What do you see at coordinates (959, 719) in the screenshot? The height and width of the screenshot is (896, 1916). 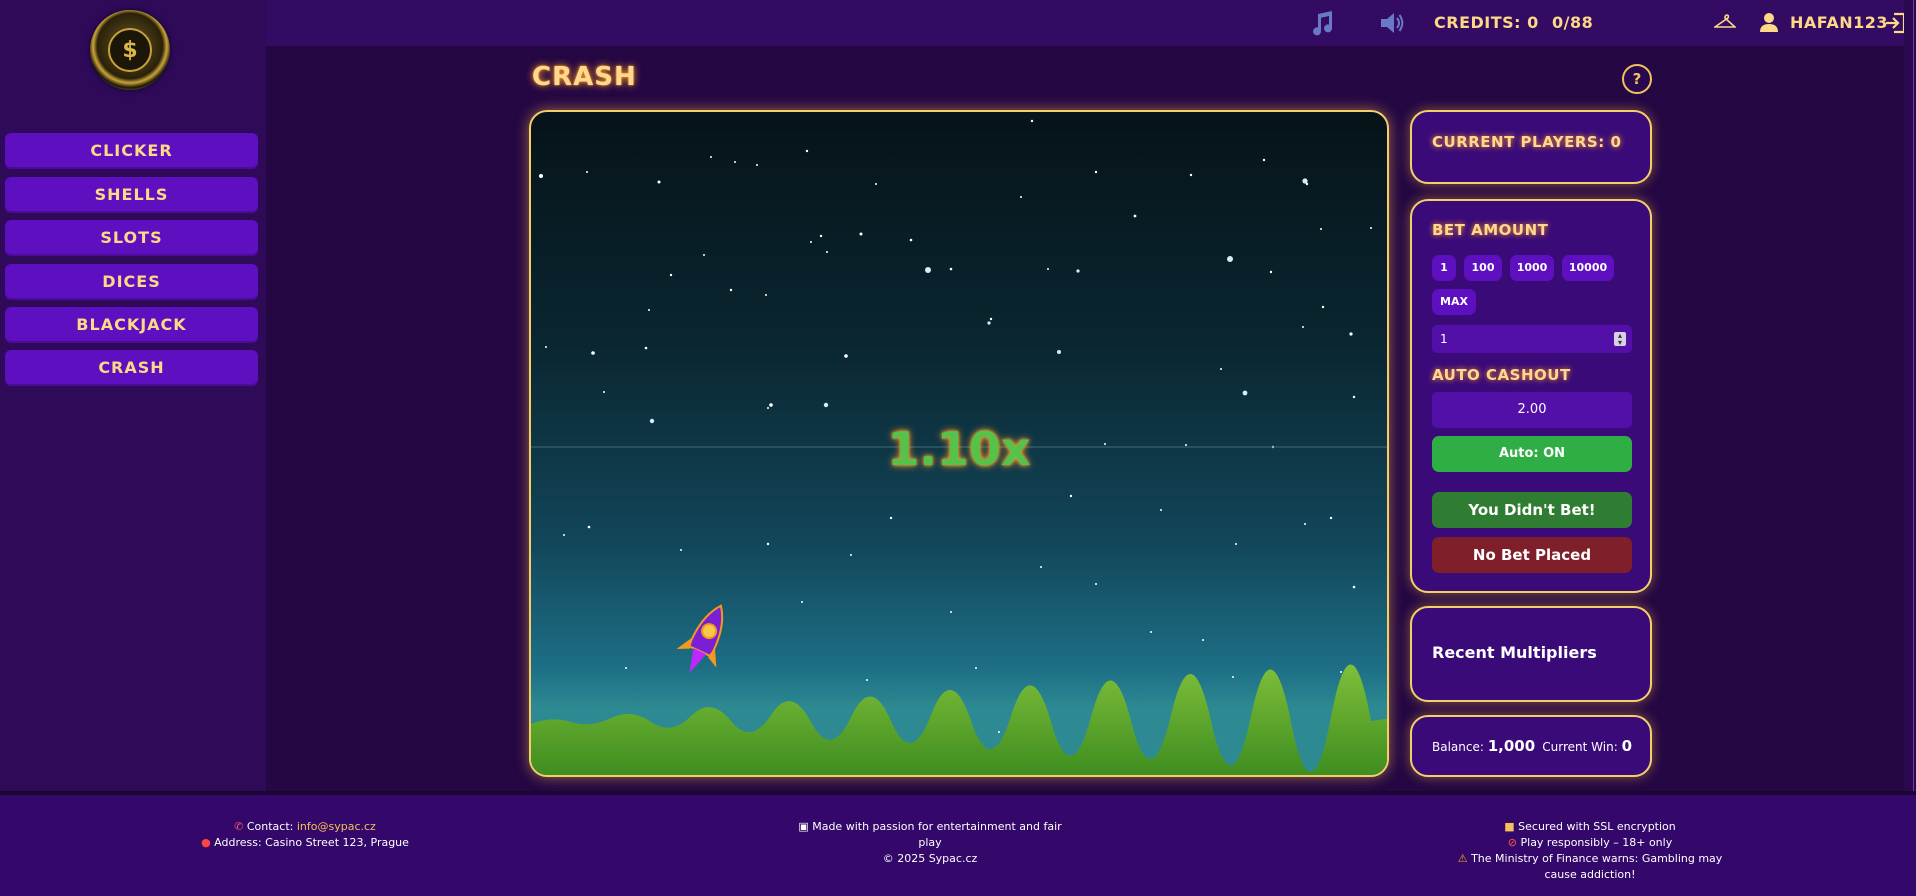 I see `grass-ground` at bounding box center [959, 719].